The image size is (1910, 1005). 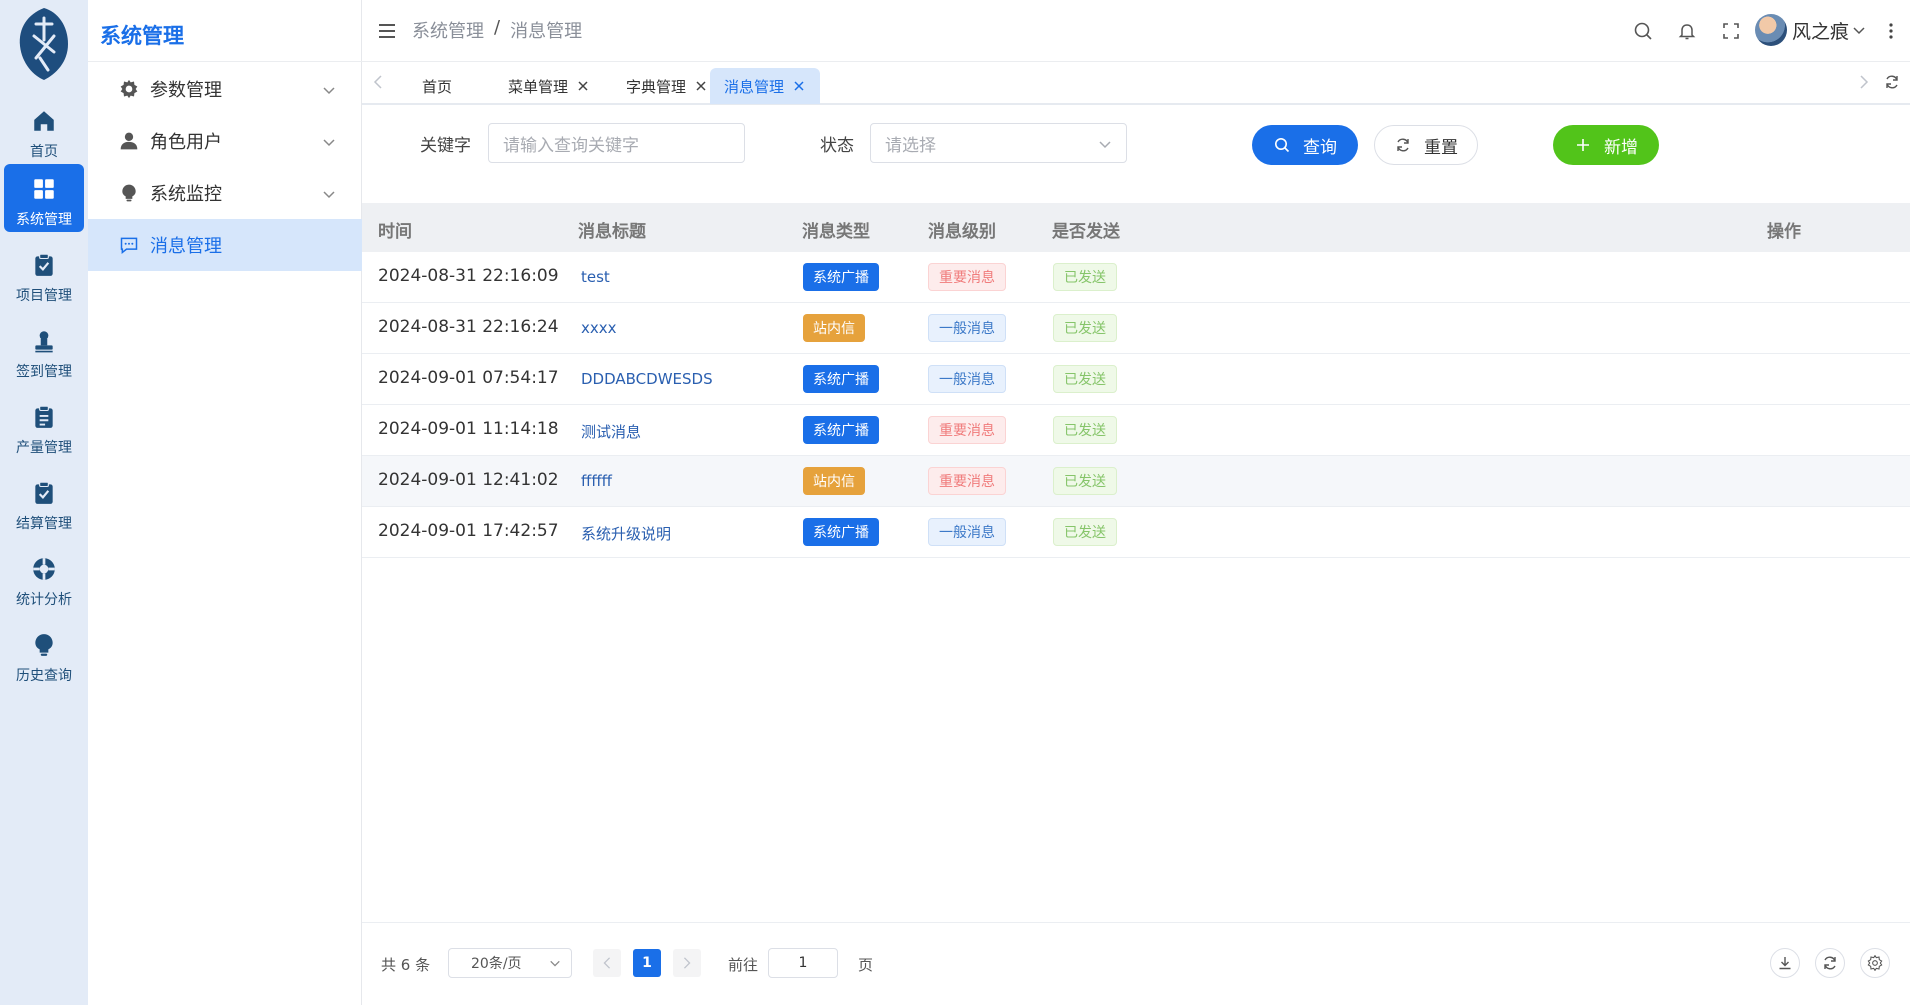 I want to click on menu-toggle-icon, so click(x=387, y=31).